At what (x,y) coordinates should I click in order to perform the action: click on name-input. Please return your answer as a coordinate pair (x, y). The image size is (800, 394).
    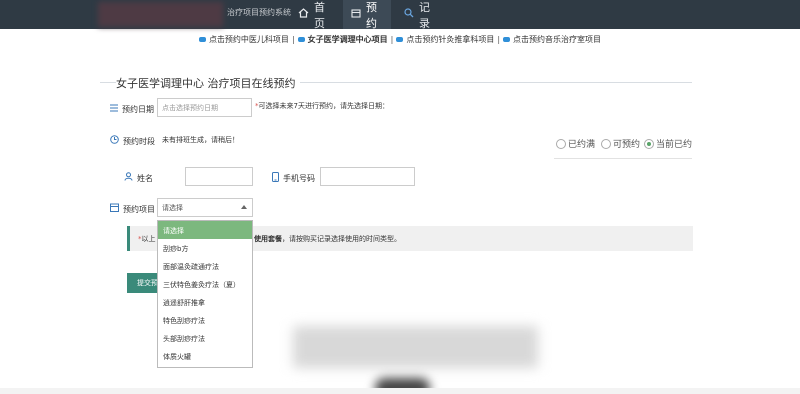
    Looking at the image, I should click on (219, 176).